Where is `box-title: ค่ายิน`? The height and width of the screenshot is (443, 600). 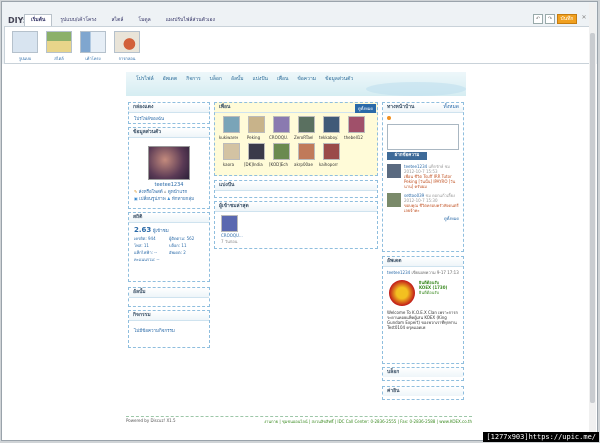
box-title: ค่ายิน is located at coordinates (423, 391).